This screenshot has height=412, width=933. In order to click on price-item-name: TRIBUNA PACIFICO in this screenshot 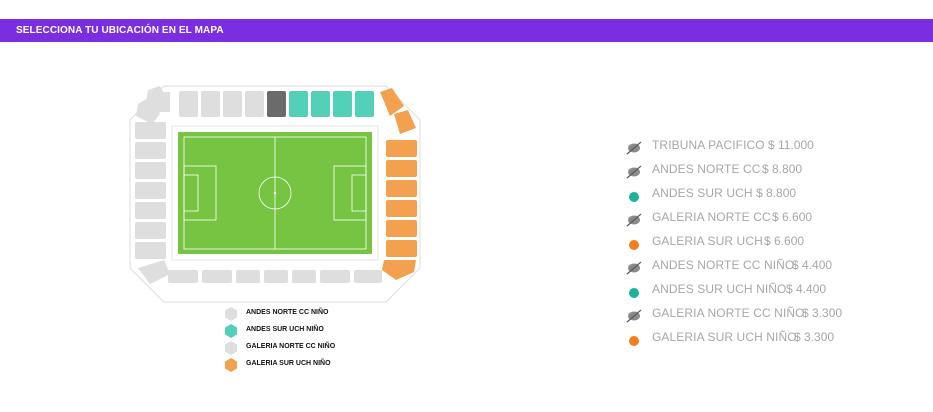, I will do `click(708, 145)`.